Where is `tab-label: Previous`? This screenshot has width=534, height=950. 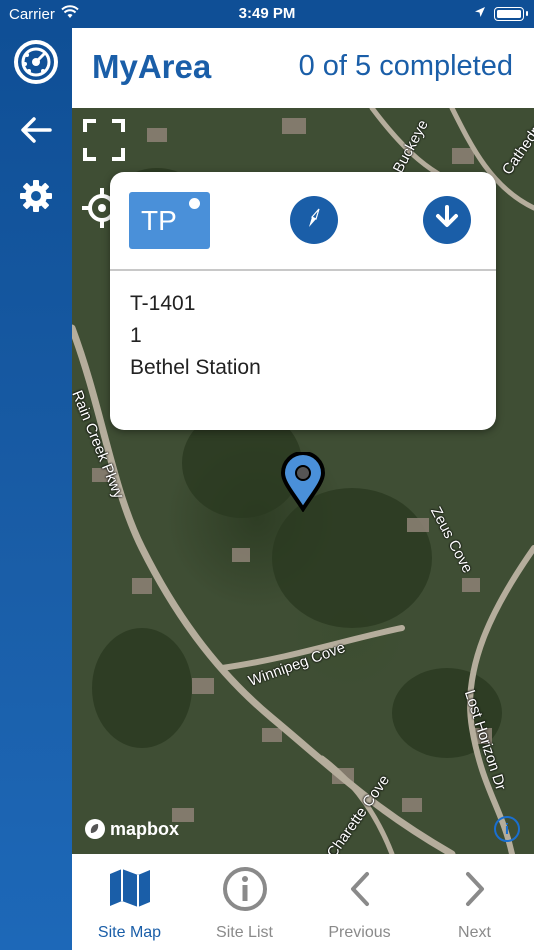
tab-label: Previous is located at coordinates (359, 932).